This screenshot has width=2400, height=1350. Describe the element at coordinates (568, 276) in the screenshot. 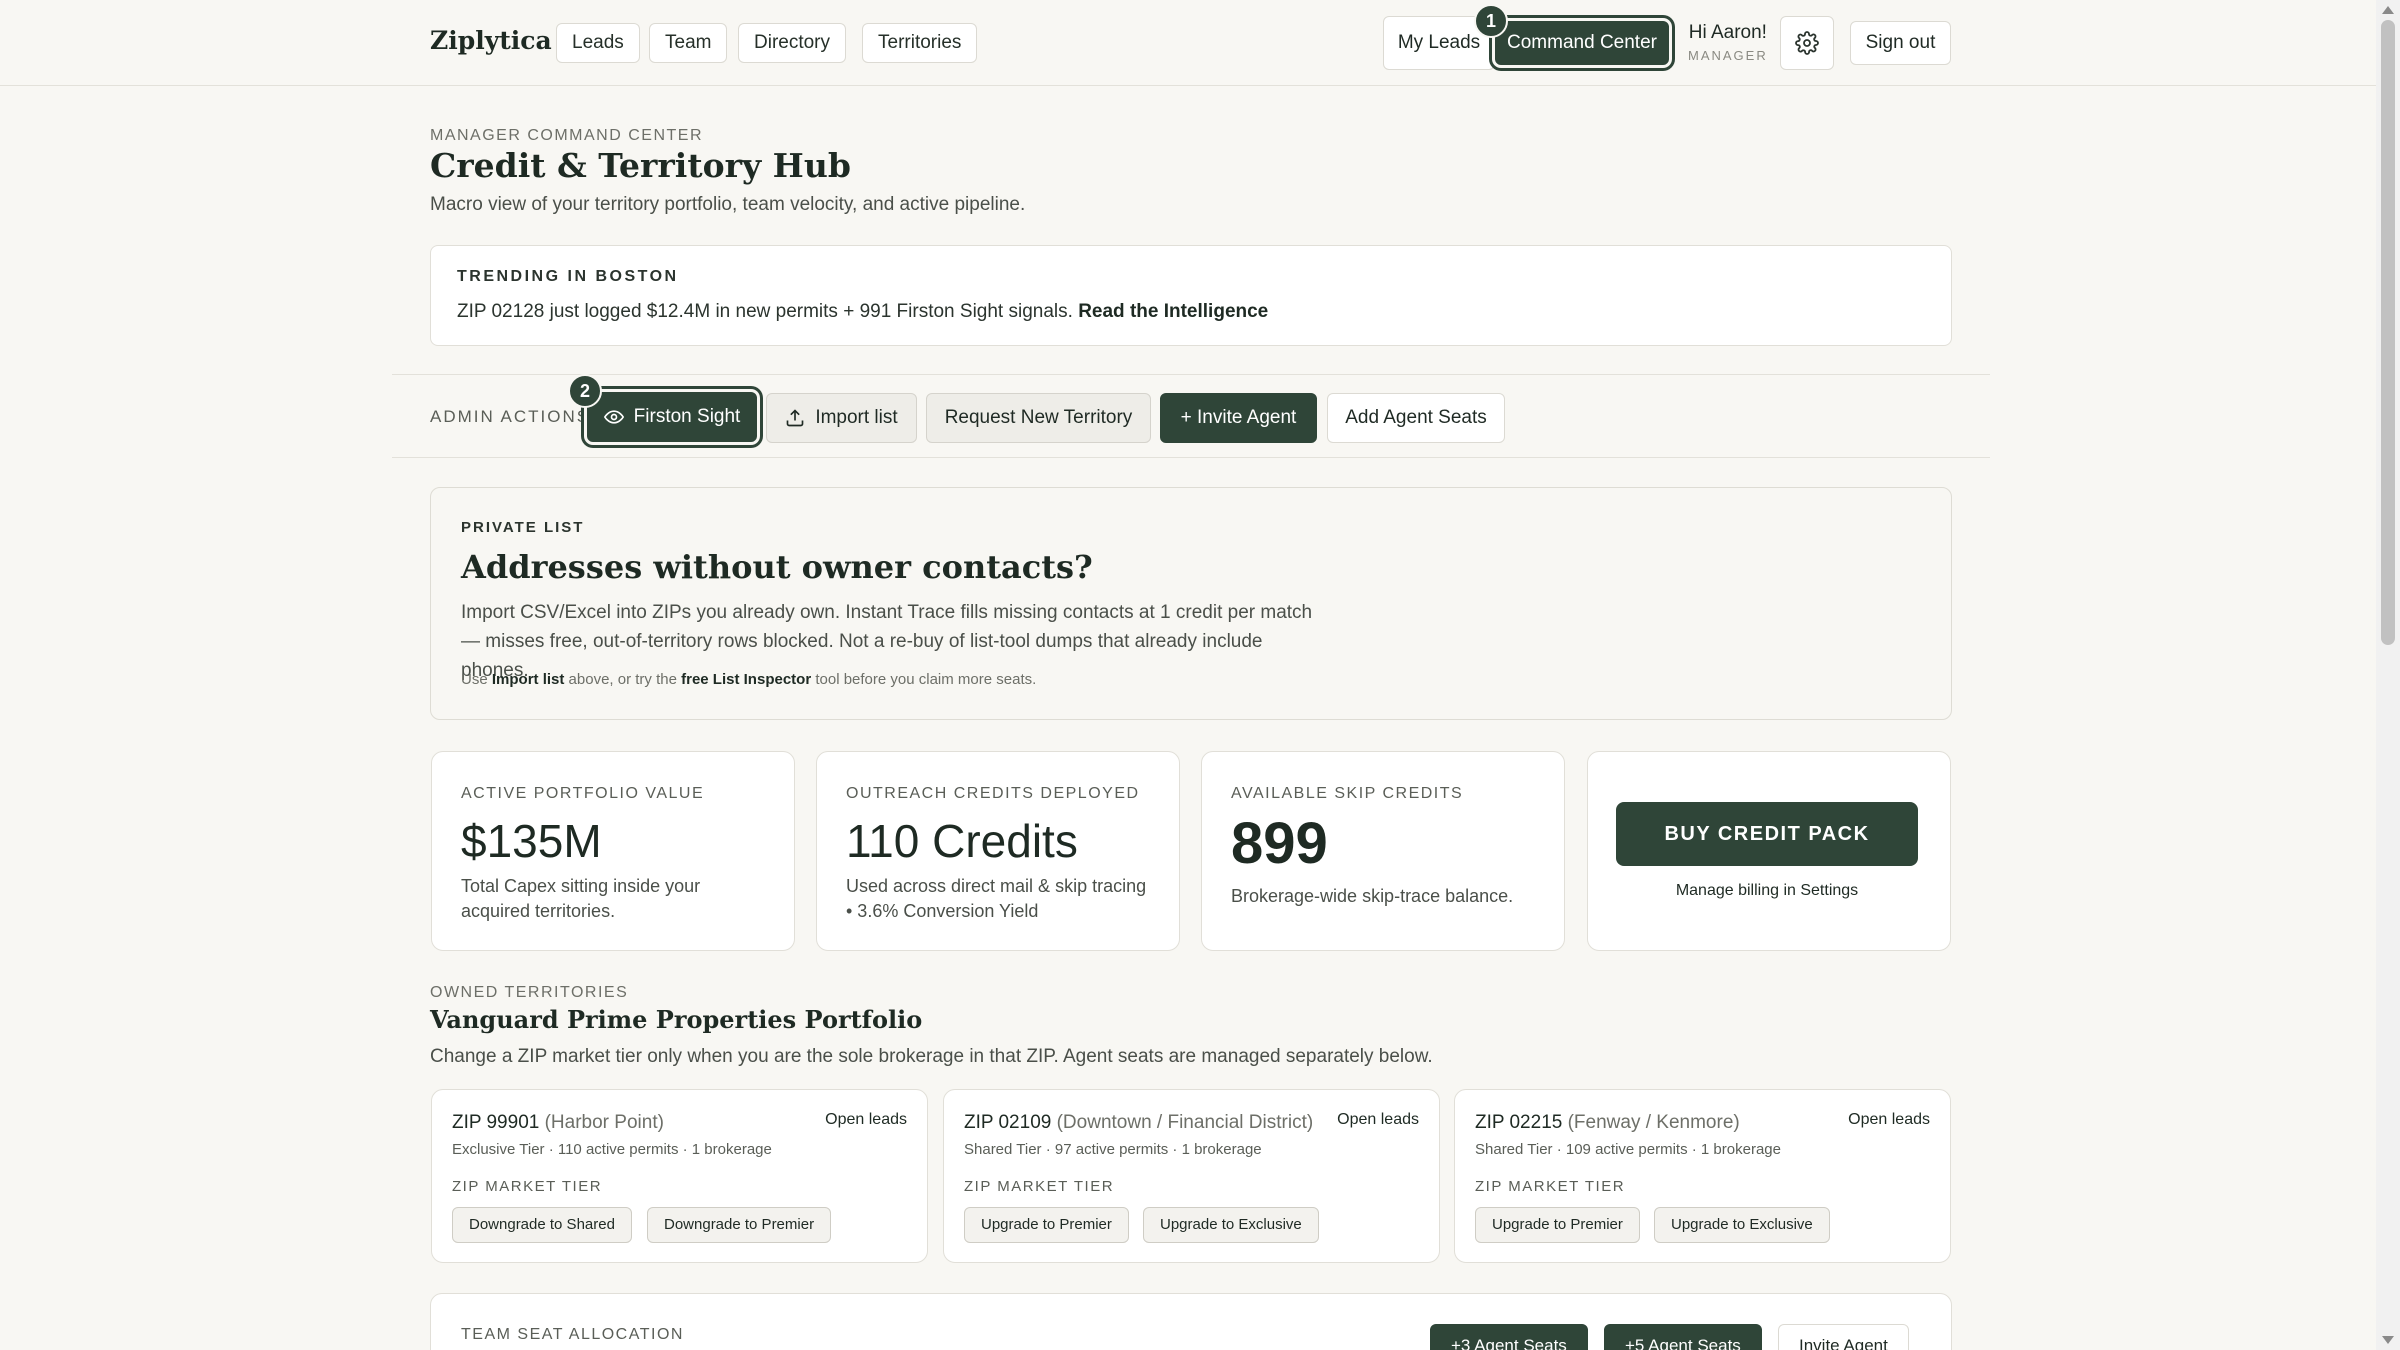

I see `trending-label: TRENDING IN BOSTON` at that location.